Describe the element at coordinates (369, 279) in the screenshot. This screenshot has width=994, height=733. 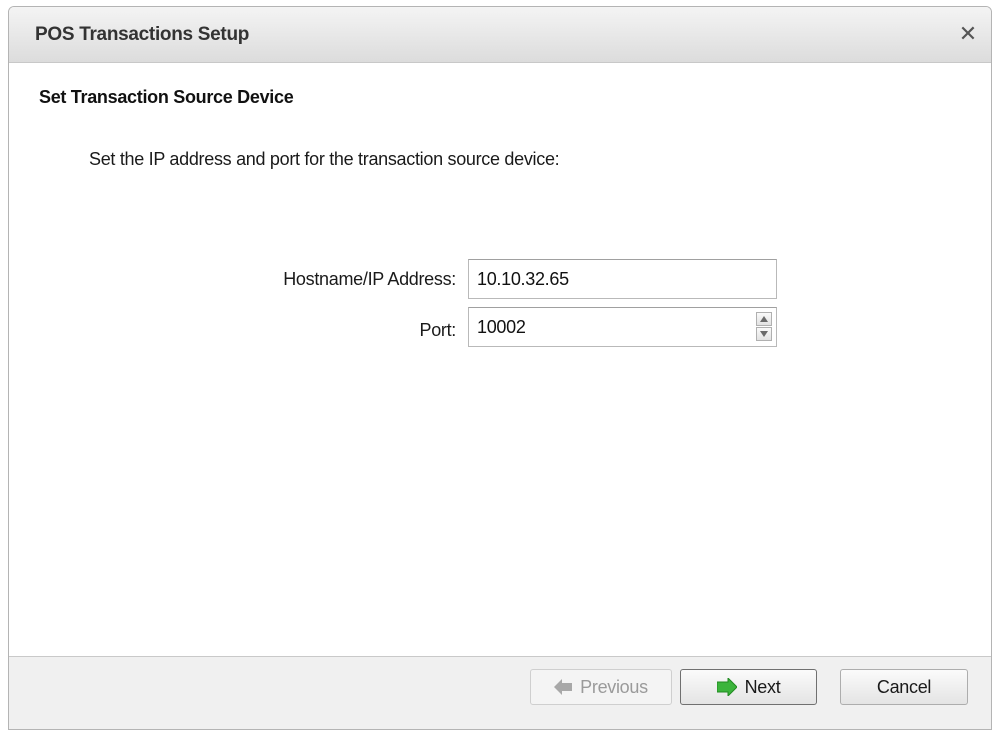
I see `hostname-label: Hostname/IP Address:` at that location.